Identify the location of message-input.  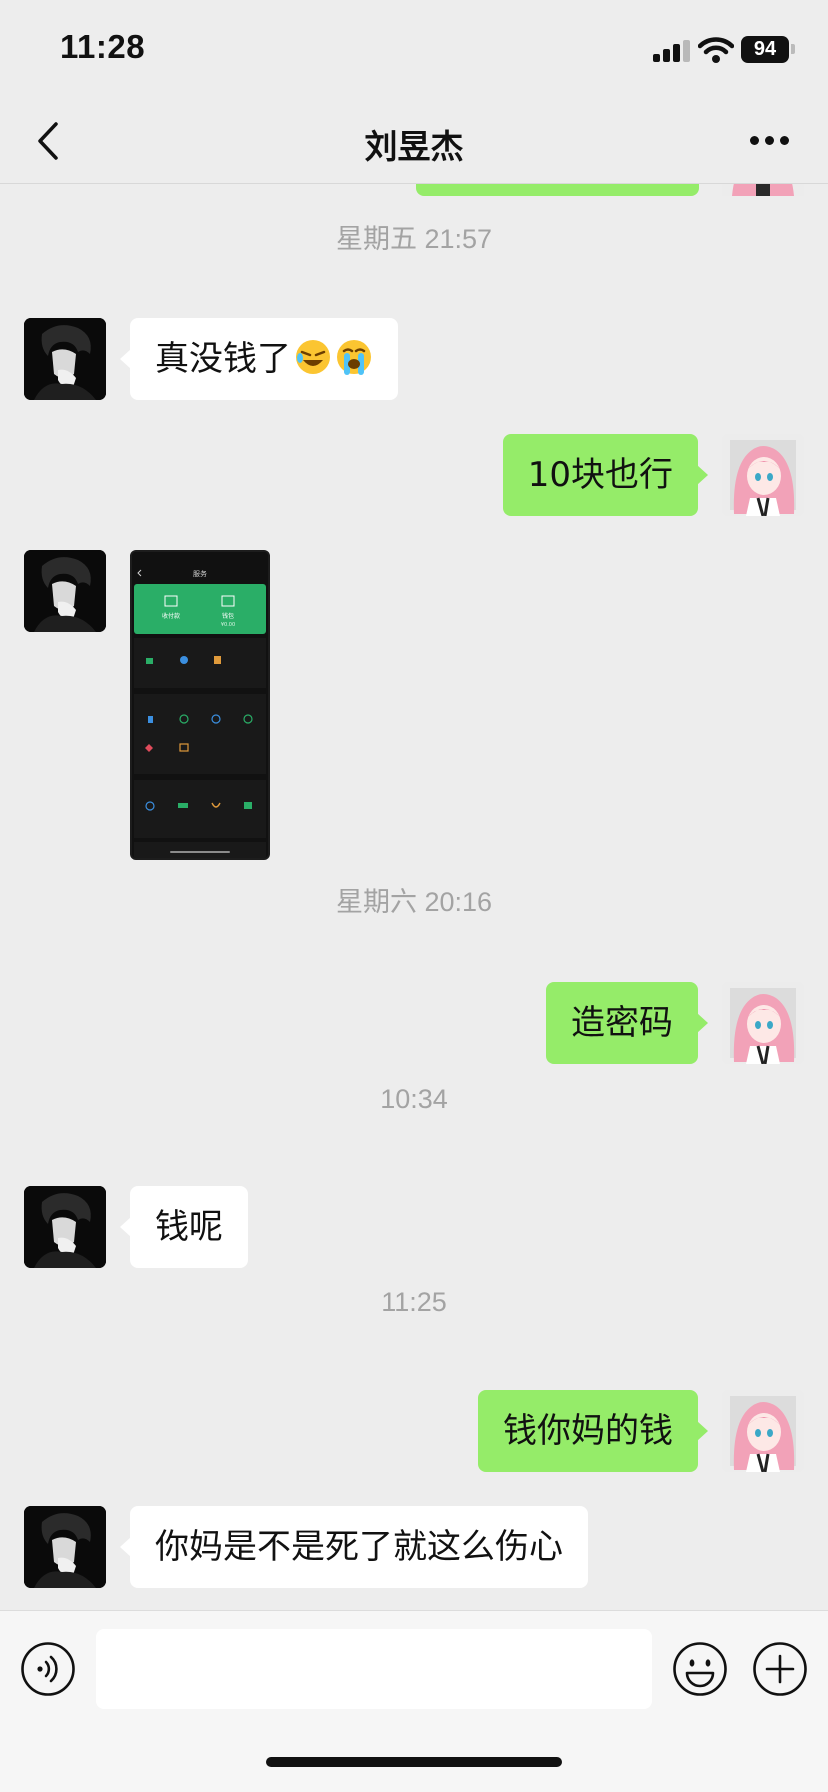
(374, 1669).